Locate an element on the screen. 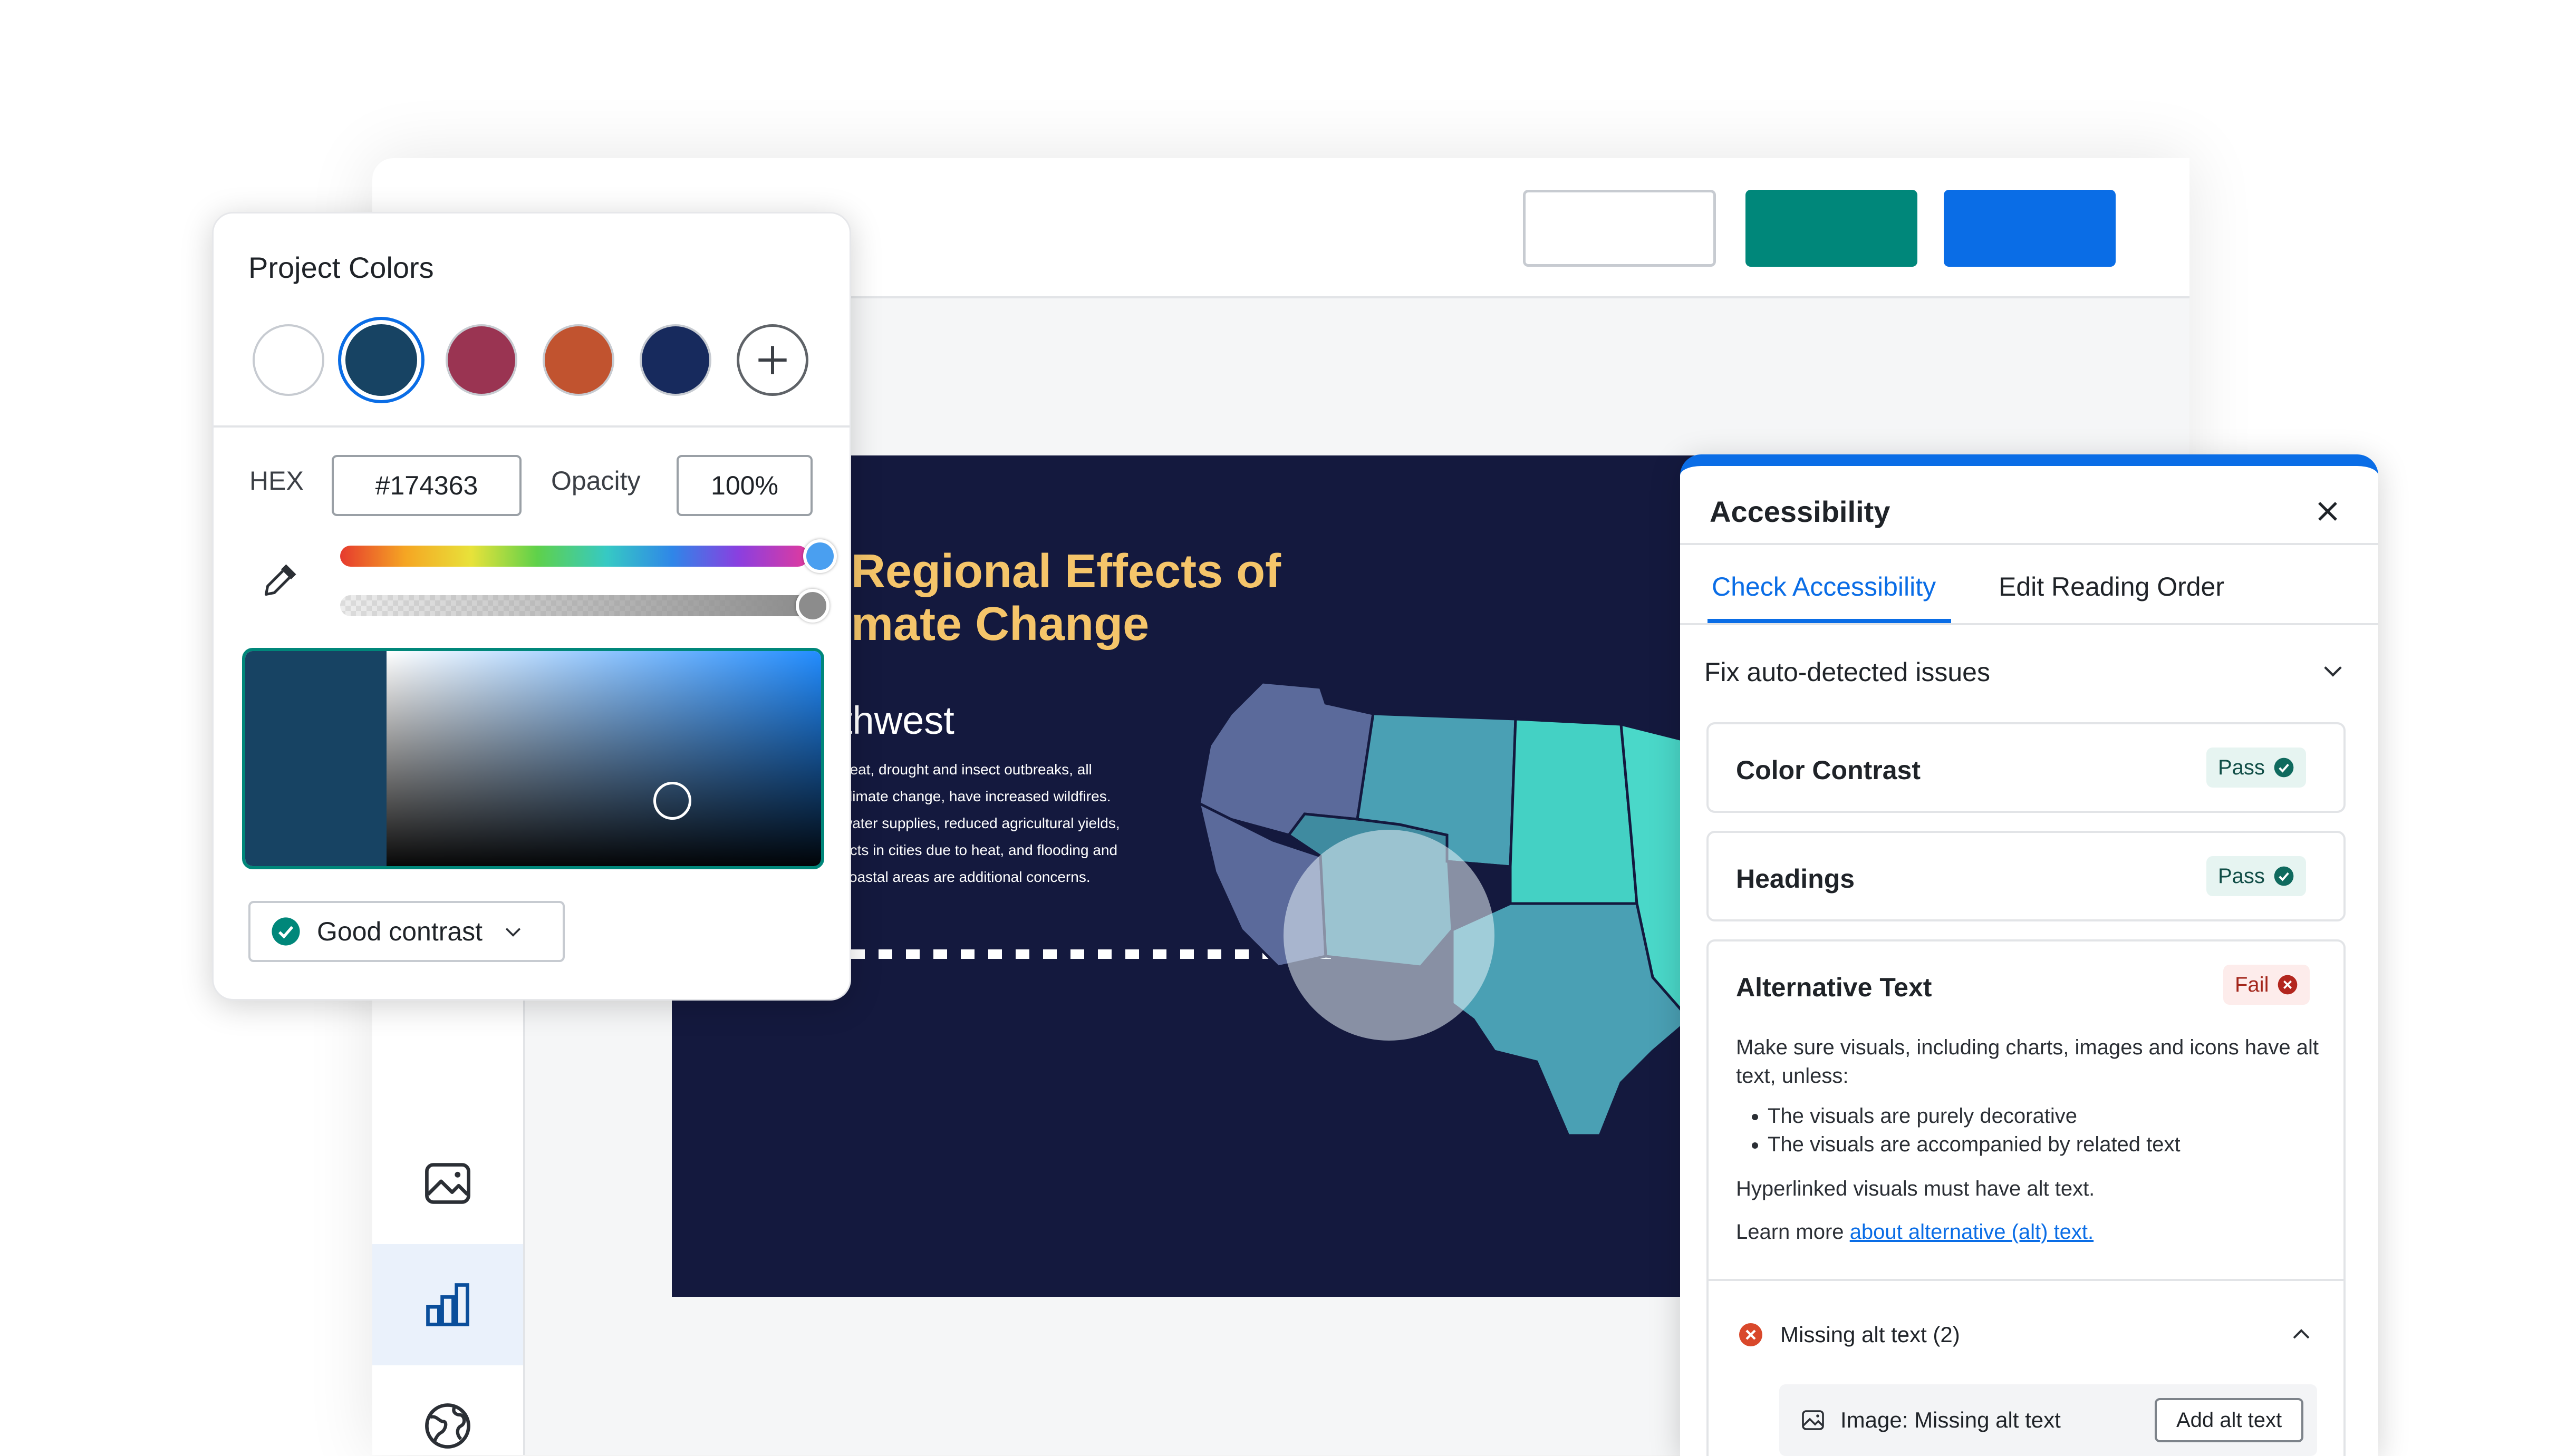  map-region-northwest is located at coordinates (1287, 759).